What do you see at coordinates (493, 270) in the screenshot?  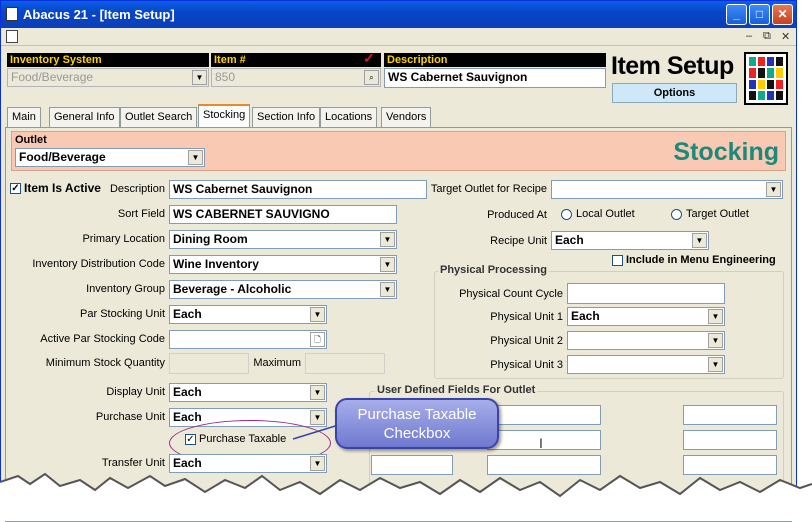 I see `physical-processing-title: Physical Processing` at bounding box center [493, 270].